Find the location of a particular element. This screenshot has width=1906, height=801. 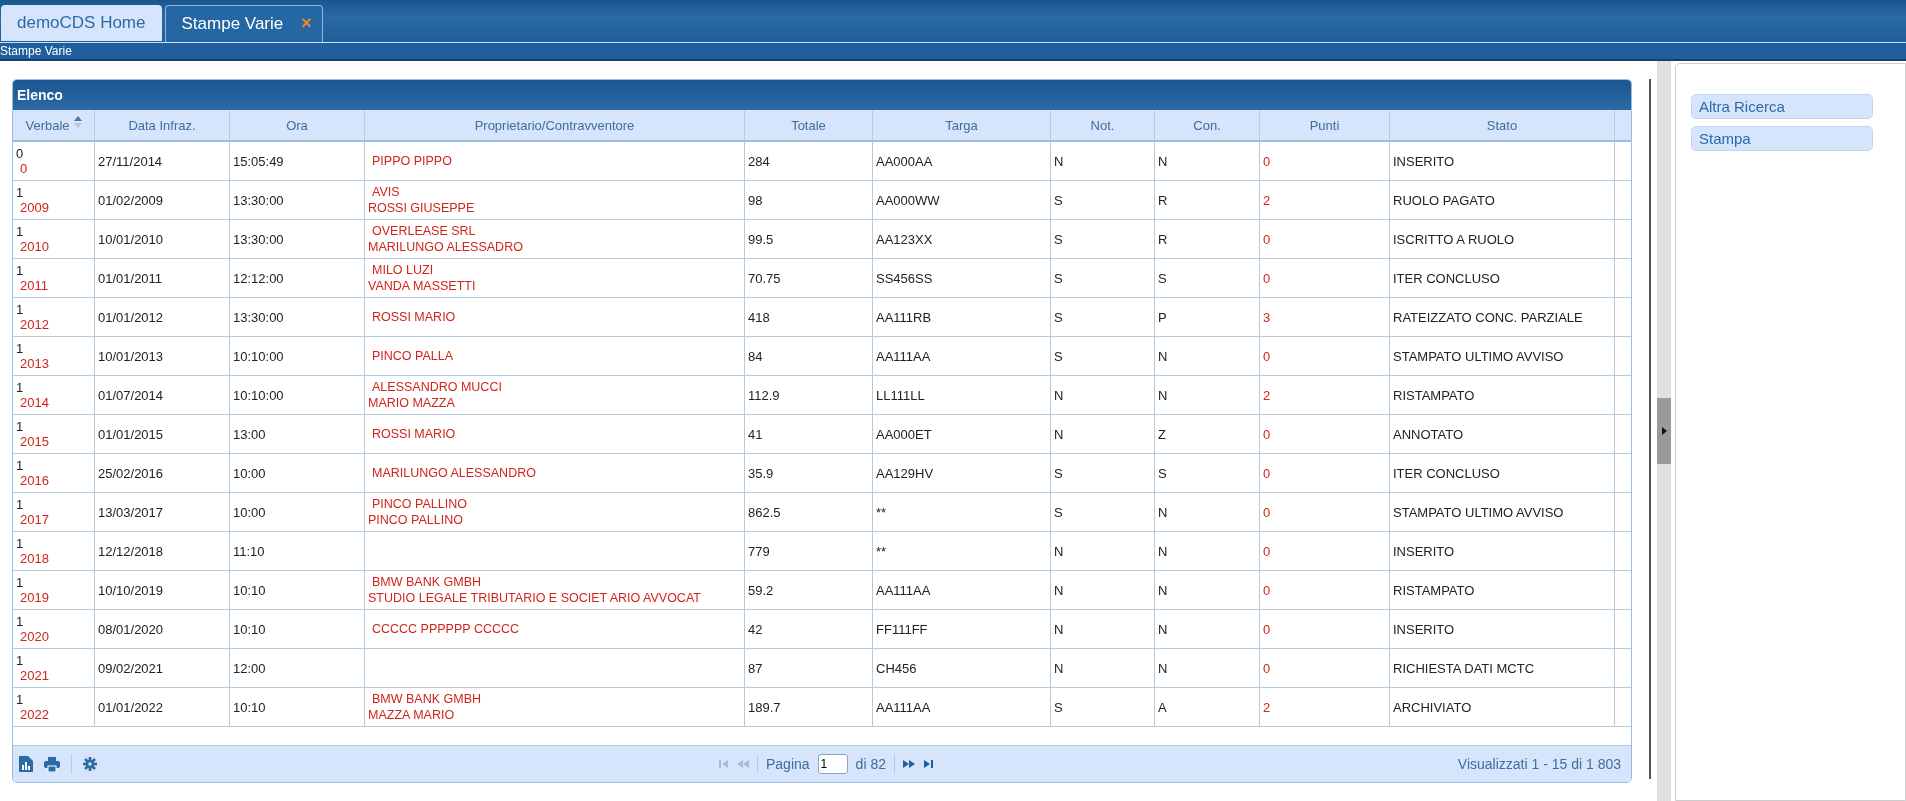

table-cell: 13:30:00 is located at coordinates (297, 317).